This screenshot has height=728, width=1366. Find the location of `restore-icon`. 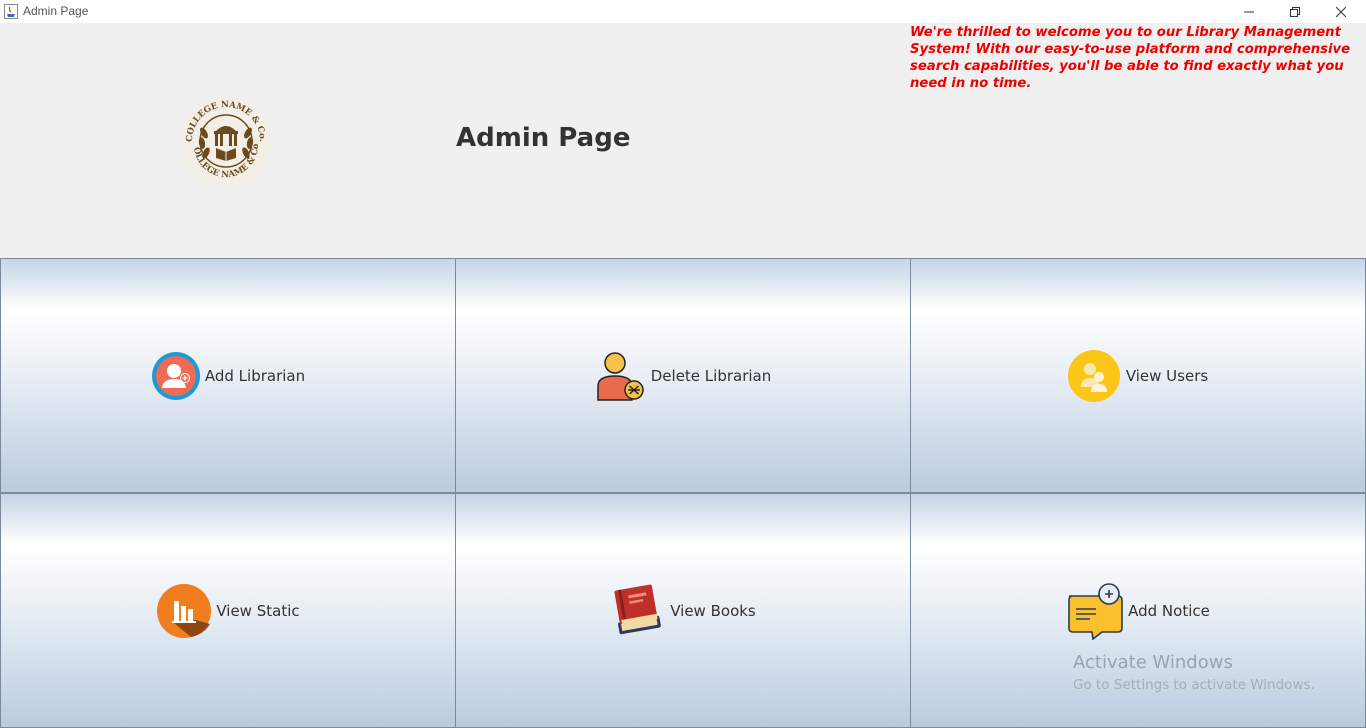

restore-icon is located at coordinates (1295, 11).